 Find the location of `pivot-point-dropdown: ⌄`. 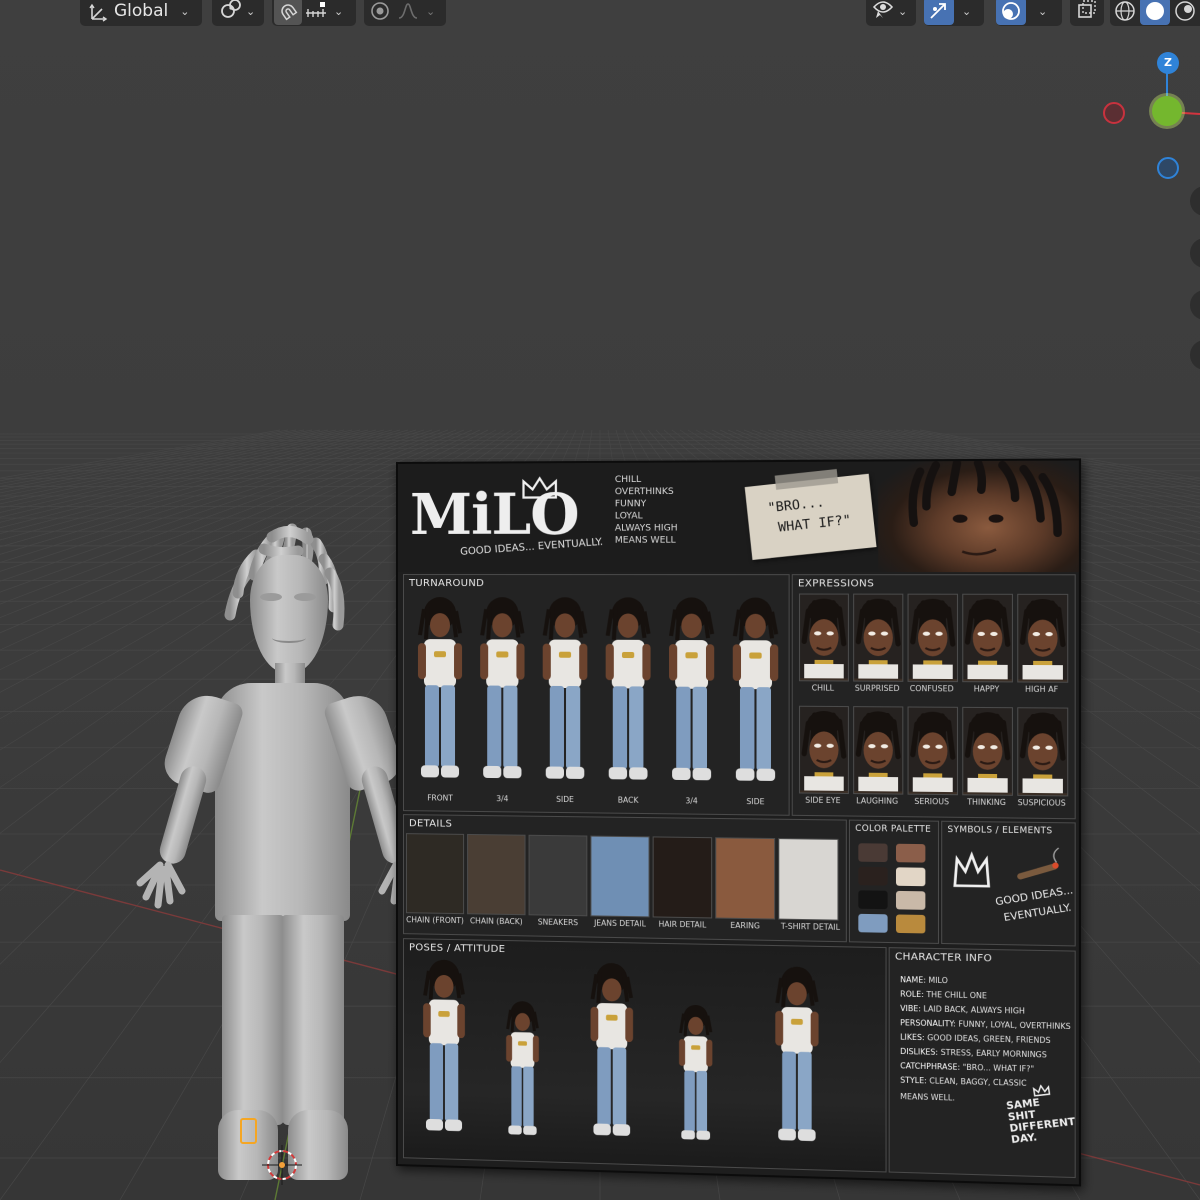

pivot-point-dropdown: ⌄ is located at coordinates (238, 13).